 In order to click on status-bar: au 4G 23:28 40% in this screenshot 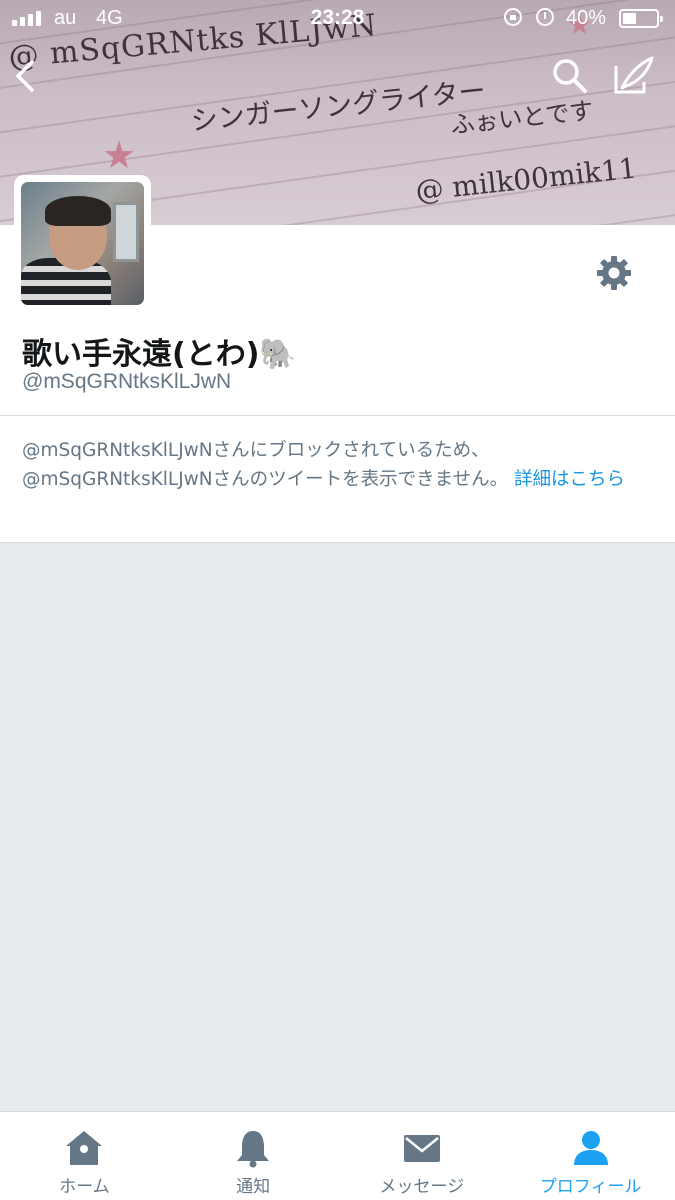, I will do `click(337, 18)`.